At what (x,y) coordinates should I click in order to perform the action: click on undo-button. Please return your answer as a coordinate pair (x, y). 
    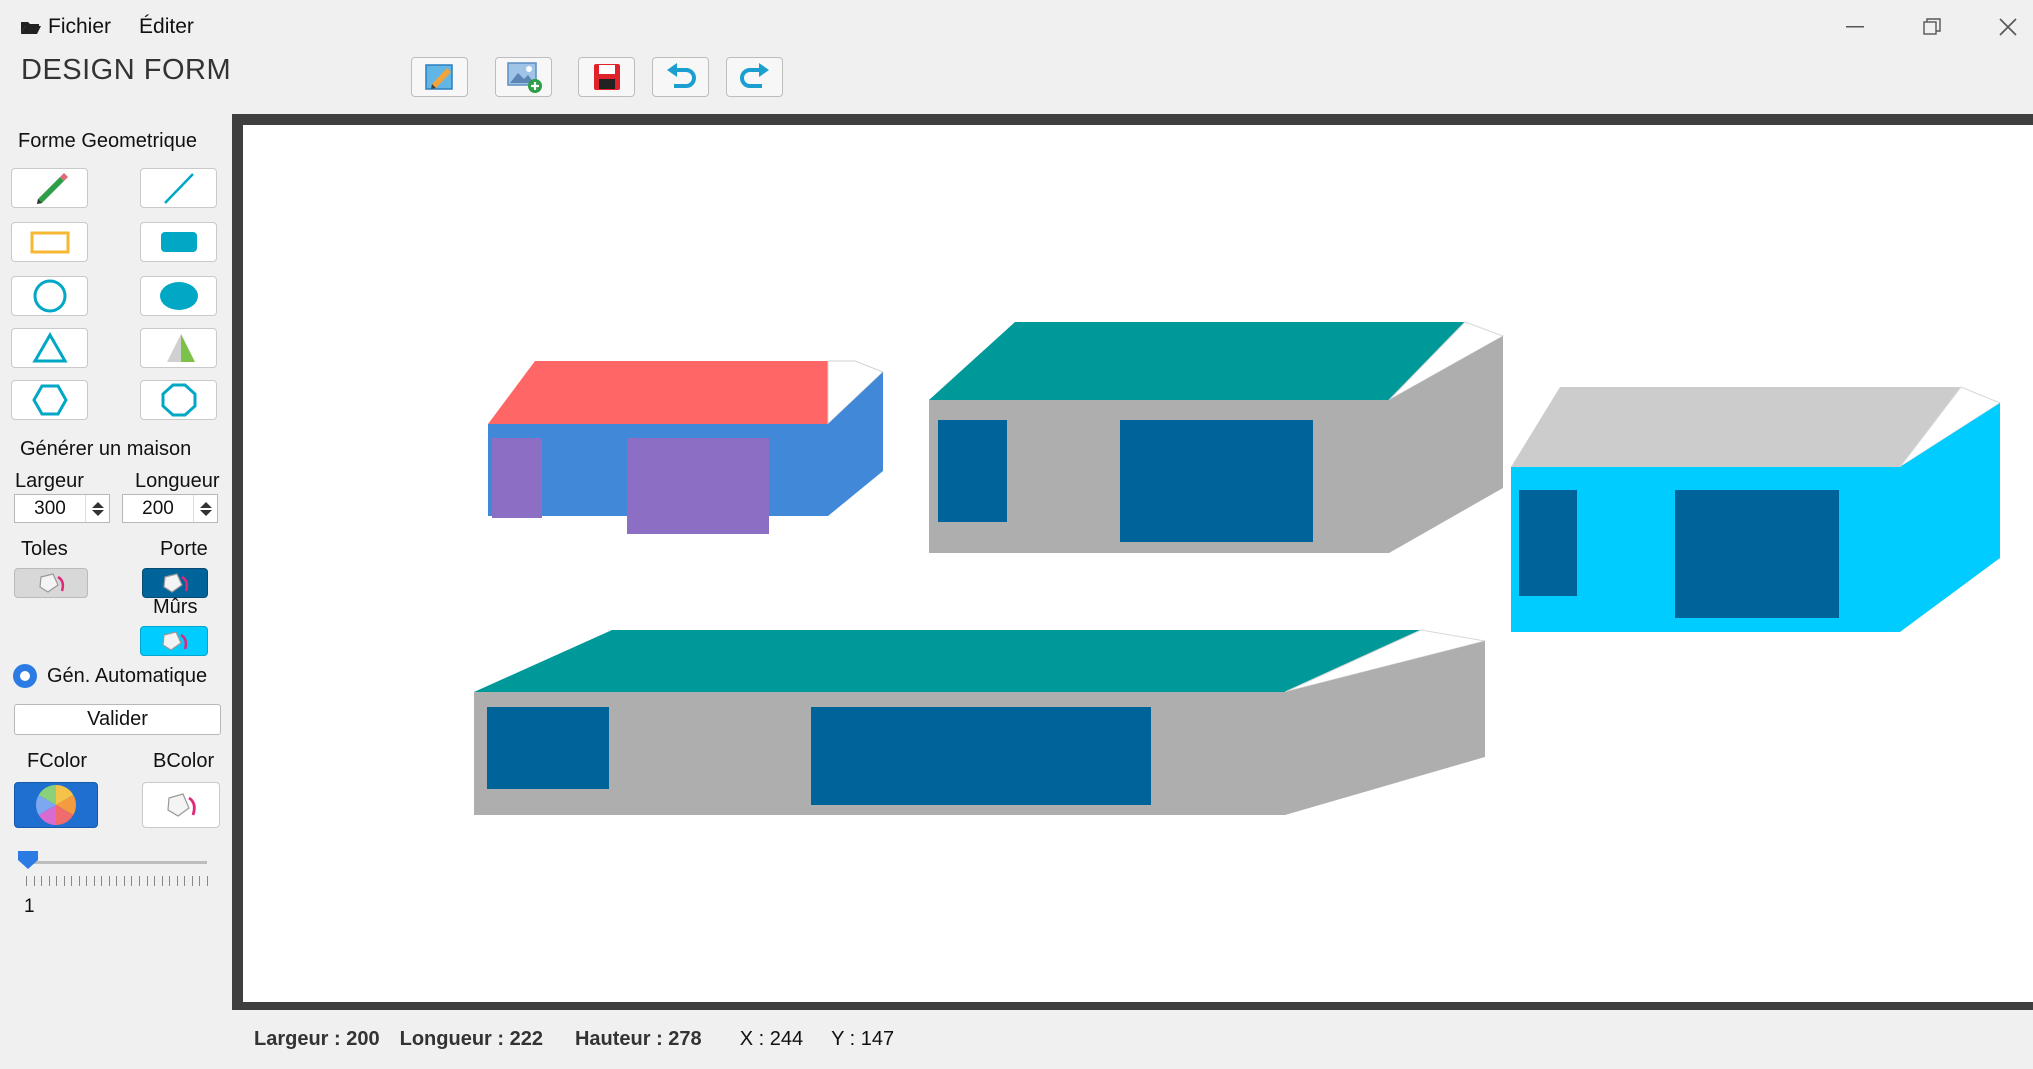
    Looking at the image, I should click on (680, 77).